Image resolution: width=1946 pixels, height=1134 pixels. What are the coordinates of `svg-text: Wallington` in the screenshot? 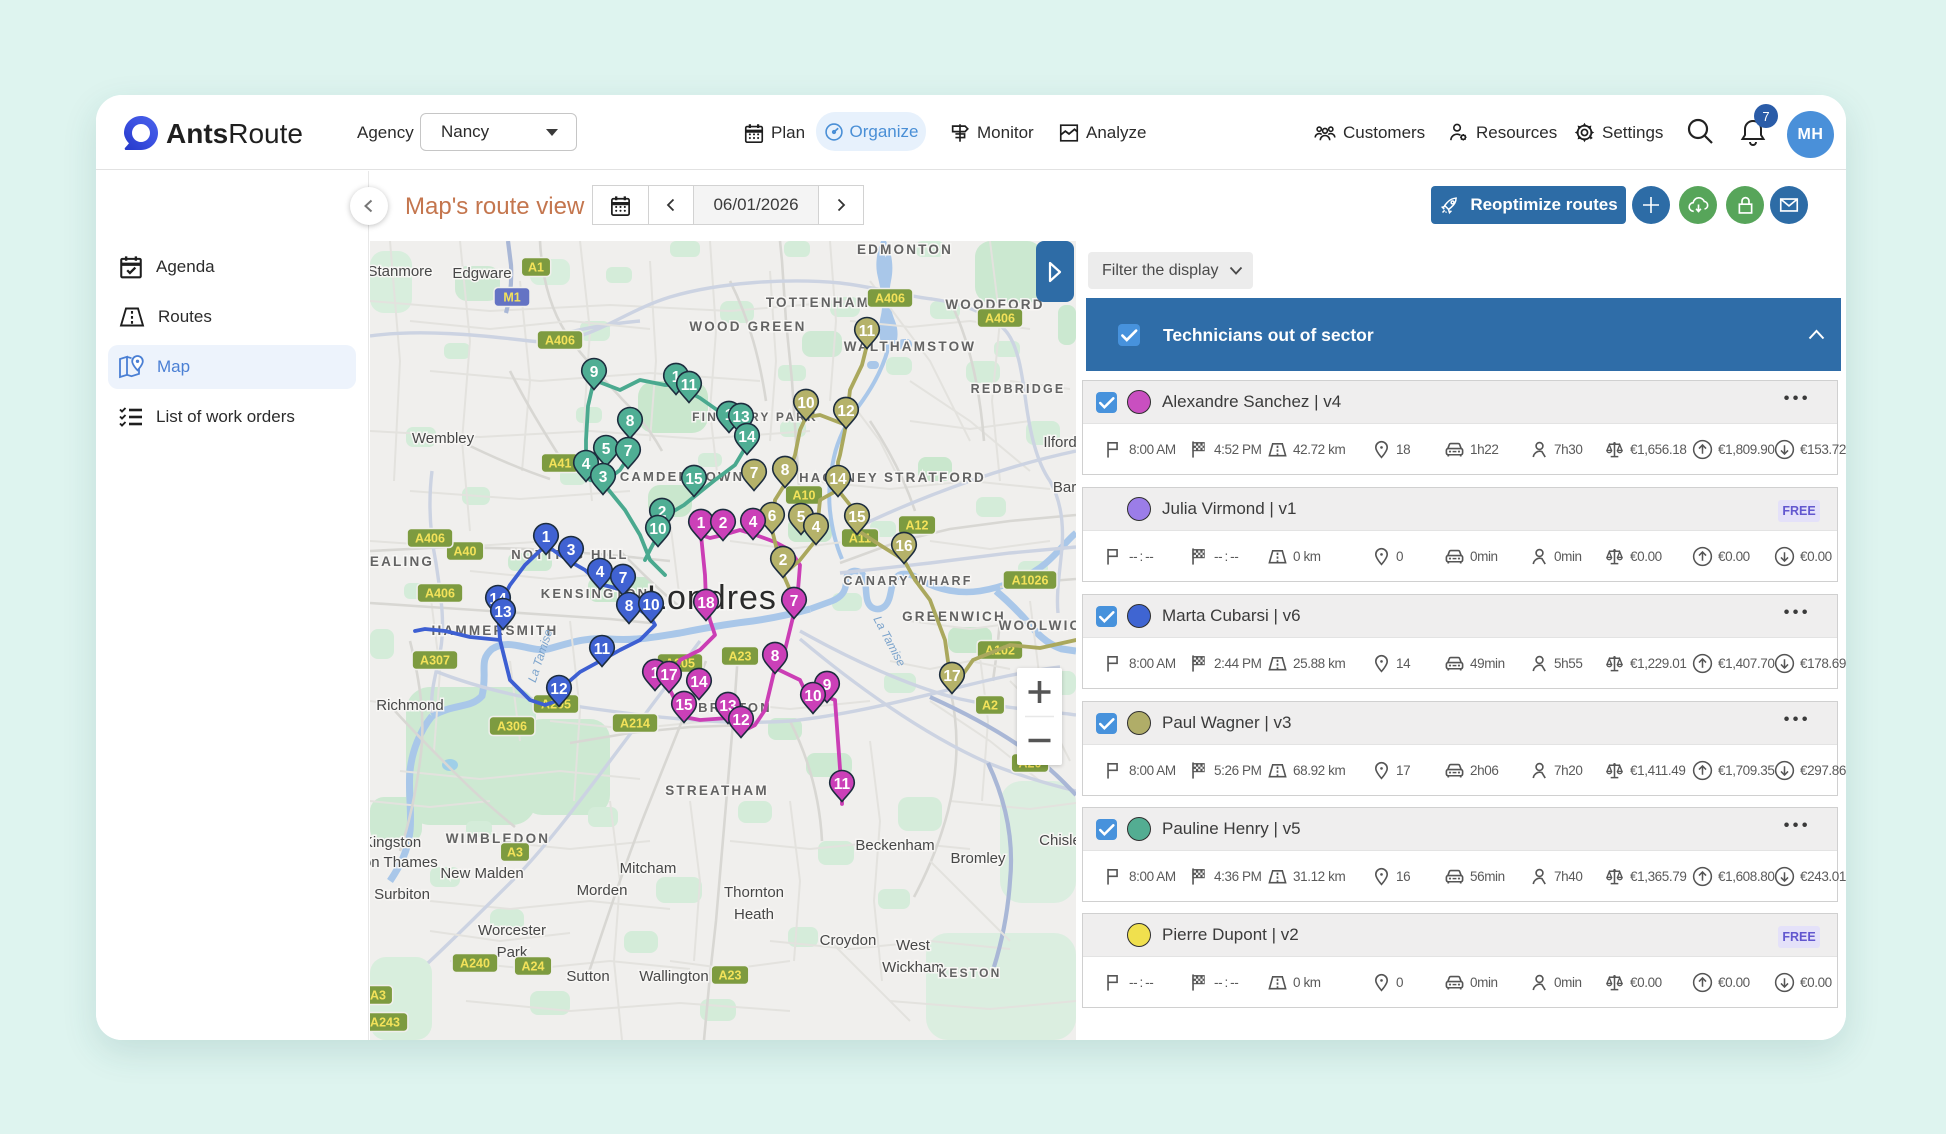 It's located at (673, 976).